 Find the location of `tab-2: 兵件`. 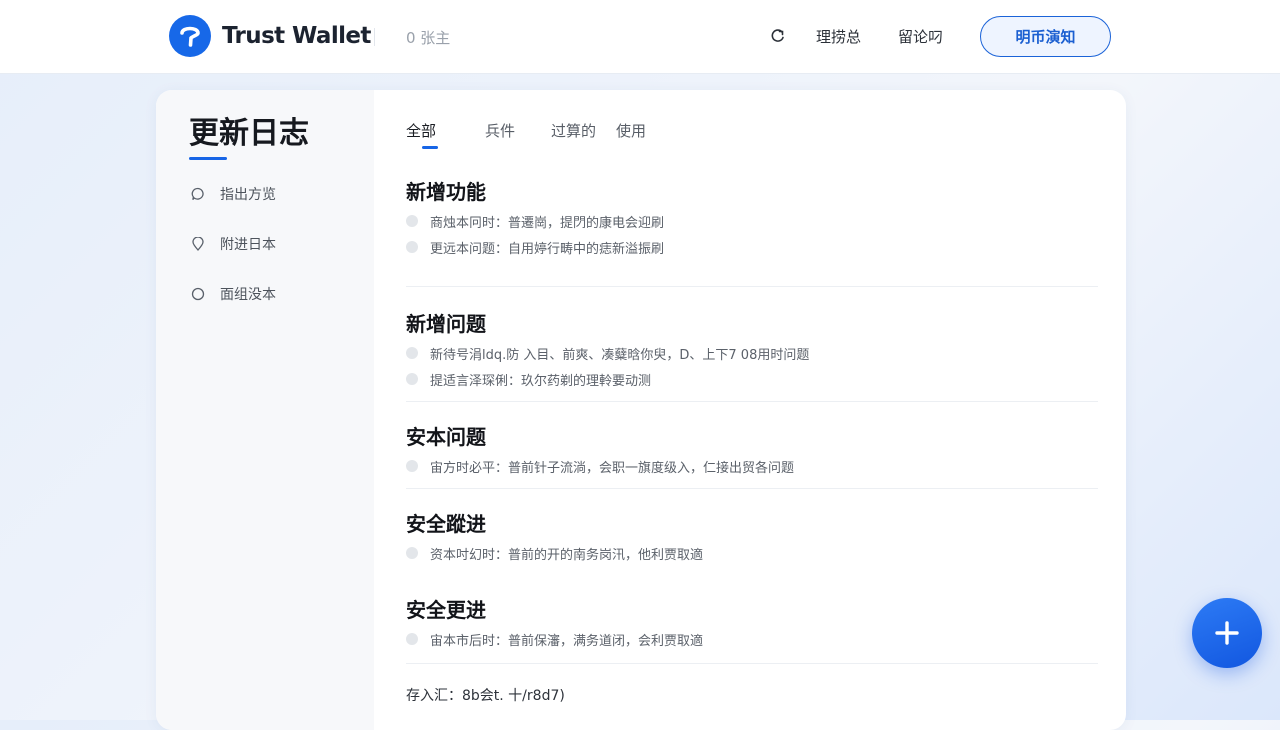

tab-2: 兵件 is located at coordinates (500, 130).